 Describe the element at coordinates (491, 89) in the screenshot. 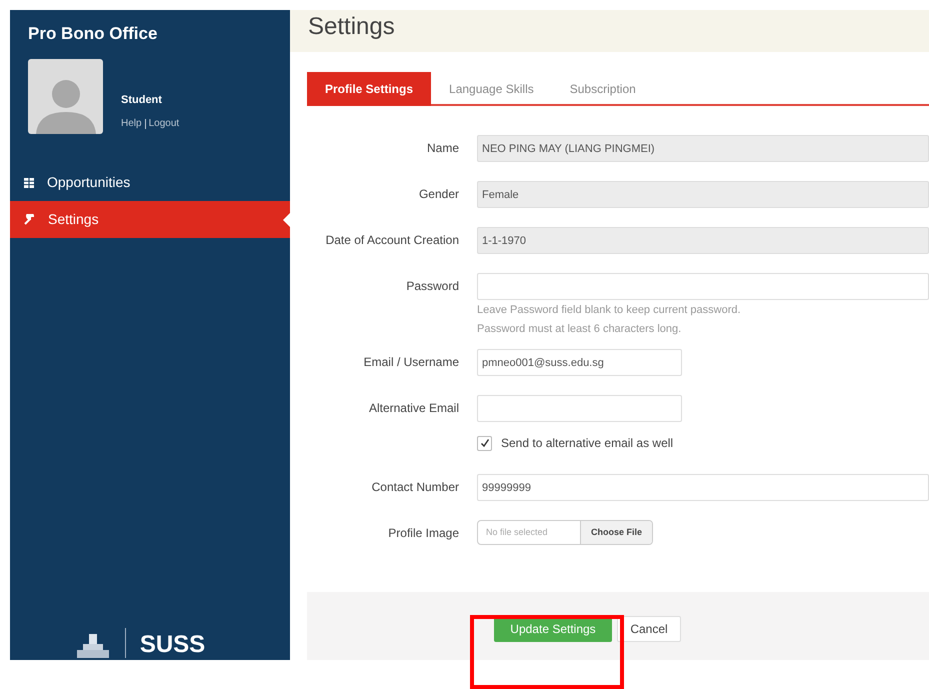

I see `tab: Language Skills` at that location.